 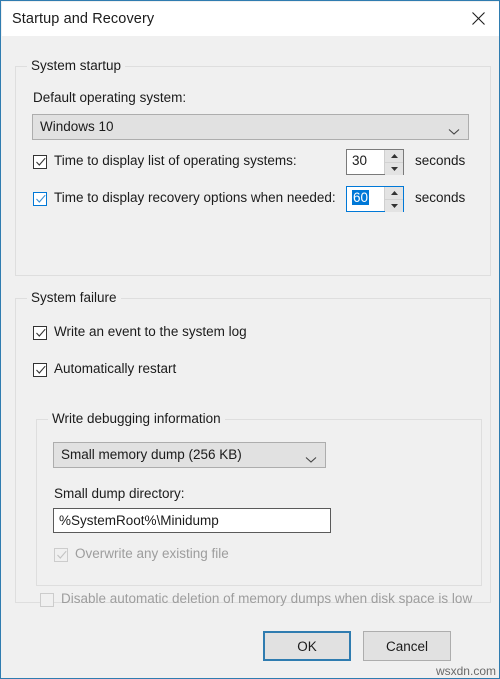 I want to click on timeout-os-spin-buttons, so click(x=393, y=162).